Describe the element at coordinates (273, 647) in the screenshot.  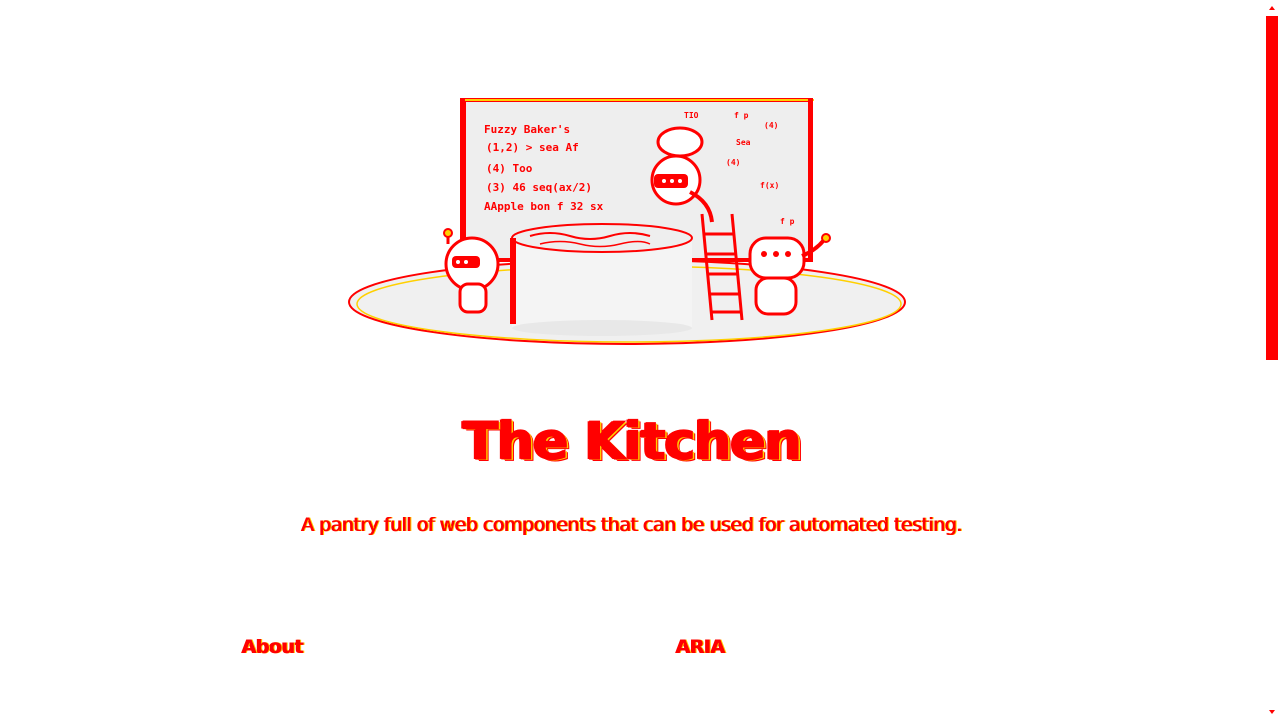
I see `section-heading-about: About` at that location.